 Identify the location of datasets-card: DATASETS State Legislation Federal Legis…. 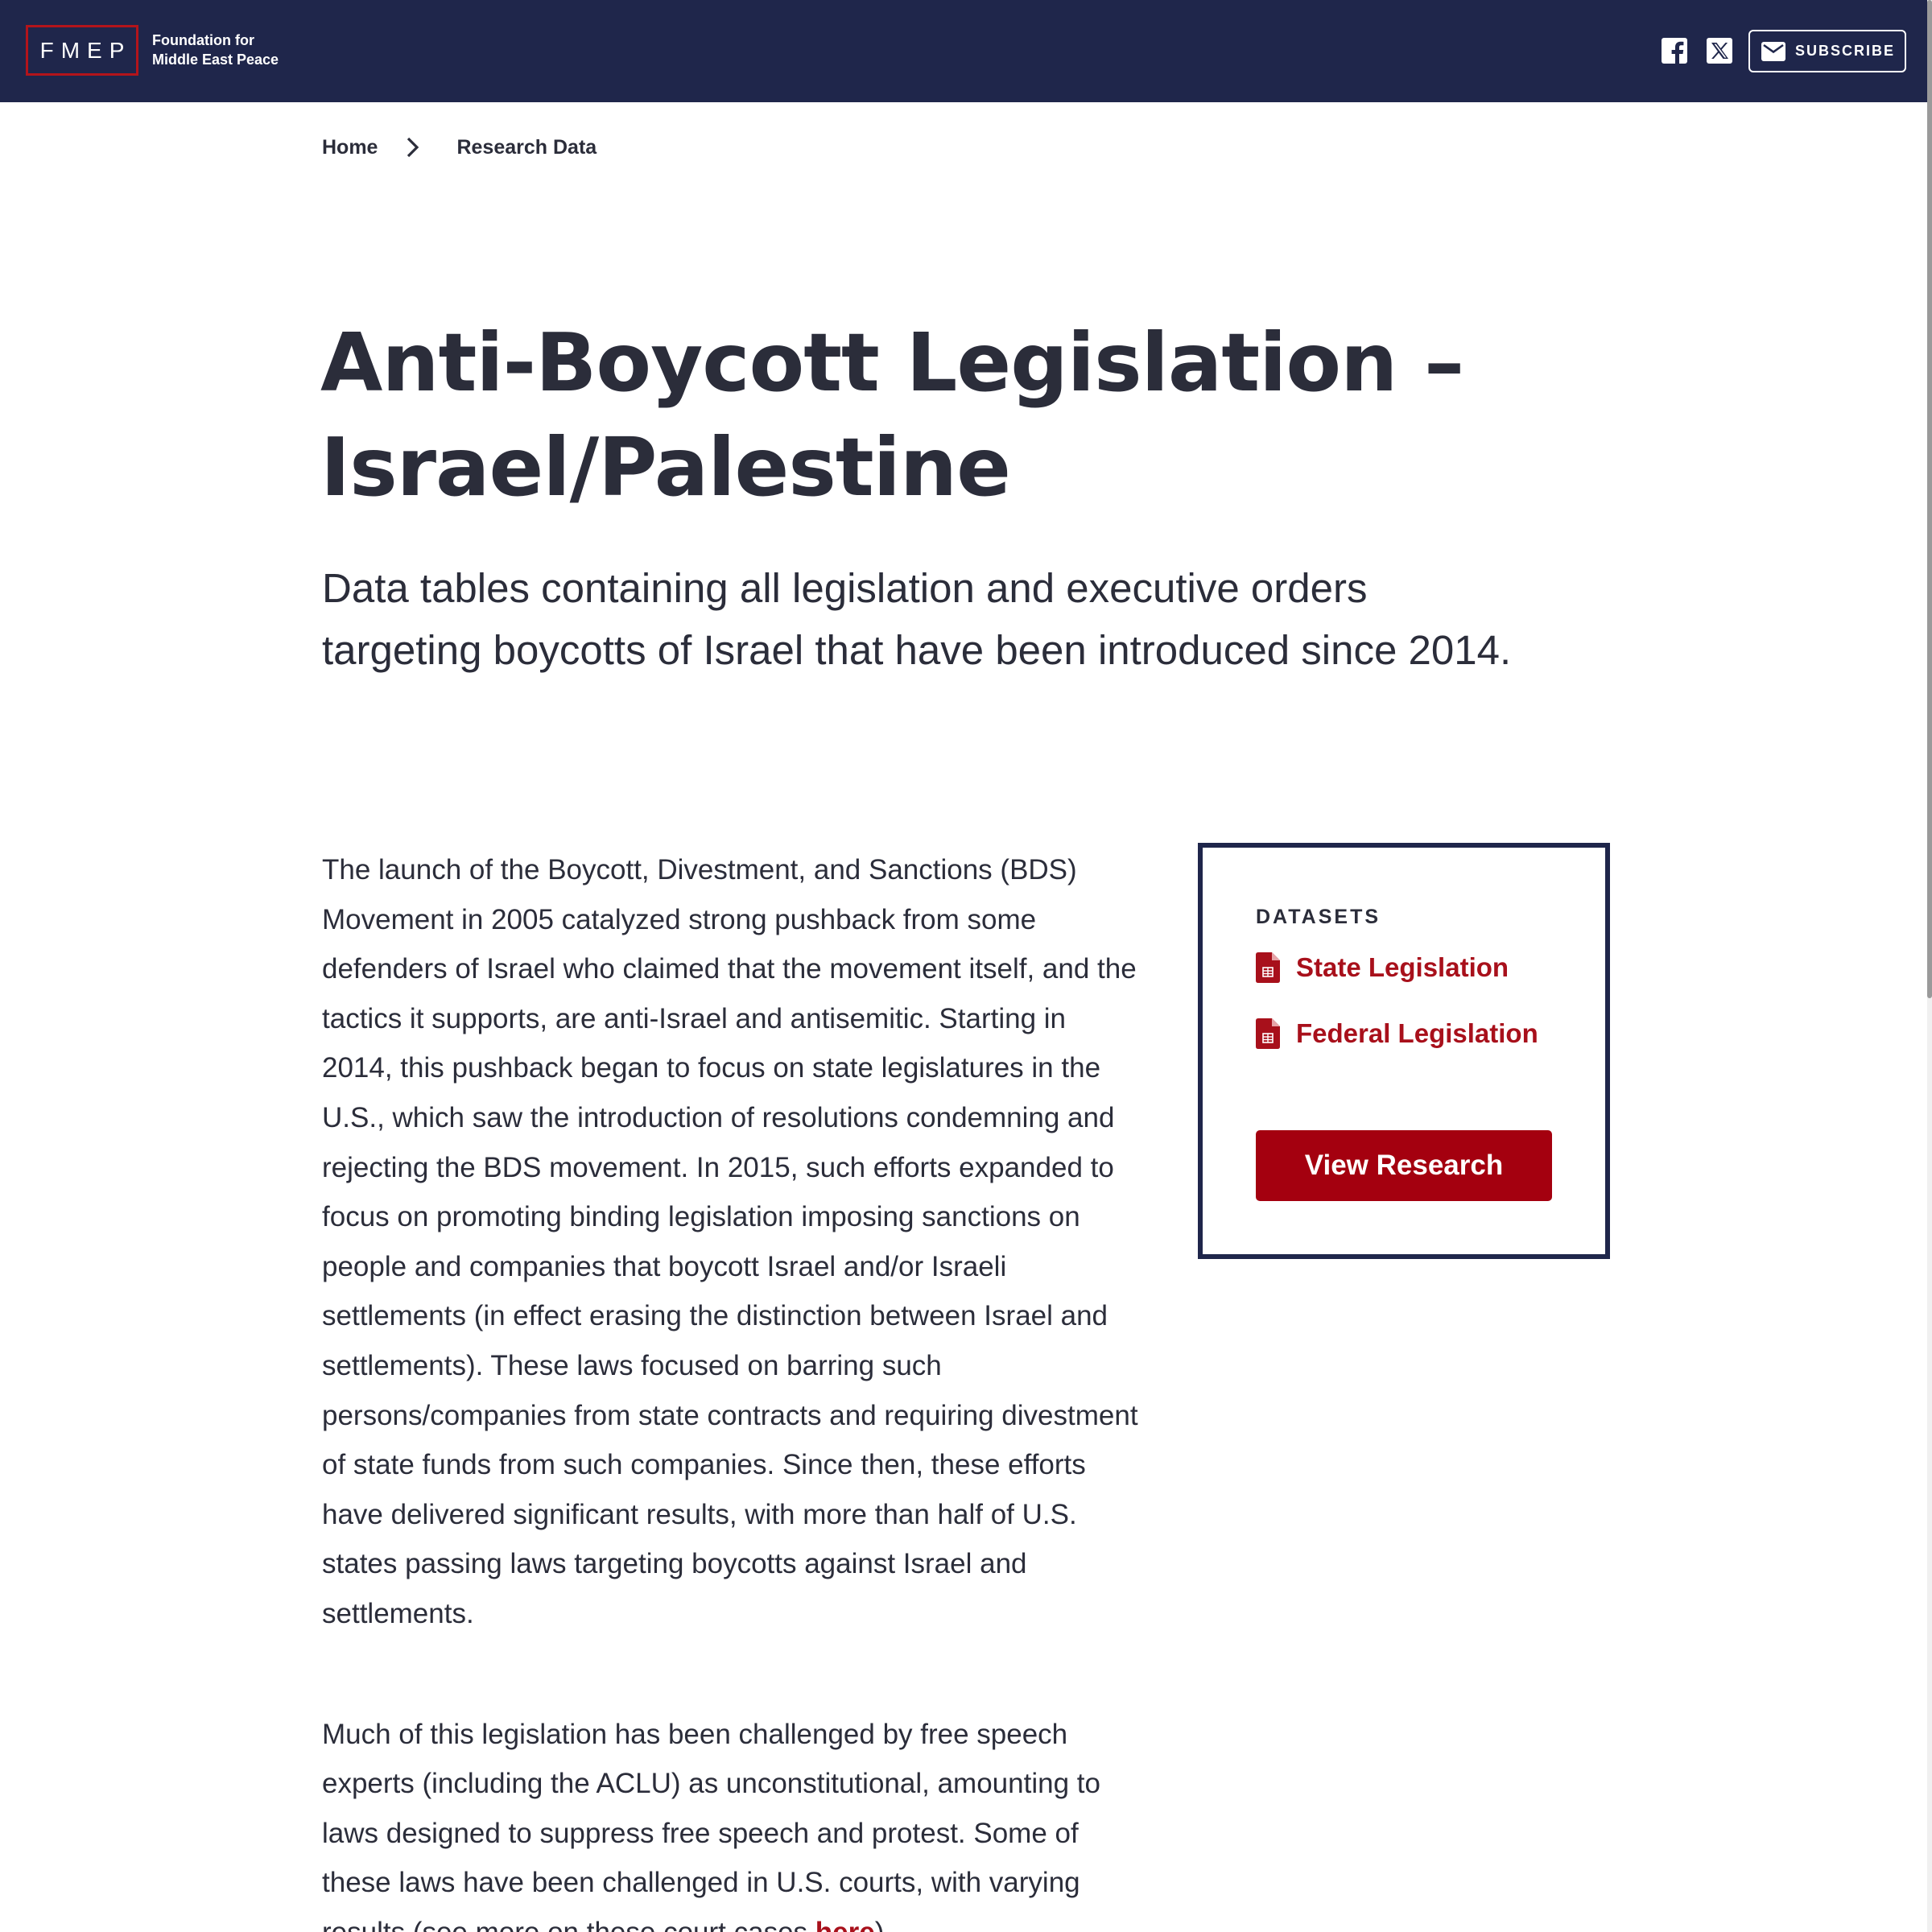
(1404, 1051).